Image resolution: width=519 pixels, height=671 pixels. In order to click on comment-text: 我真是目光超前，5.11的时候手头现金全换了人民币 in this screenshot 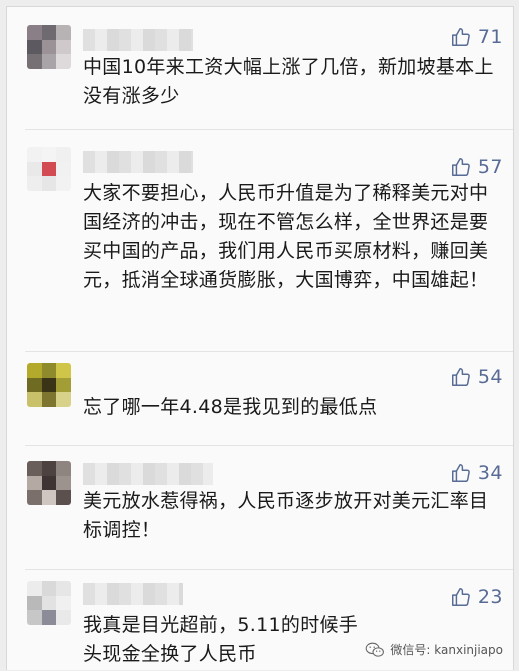, I will do `click(221, 639)`.